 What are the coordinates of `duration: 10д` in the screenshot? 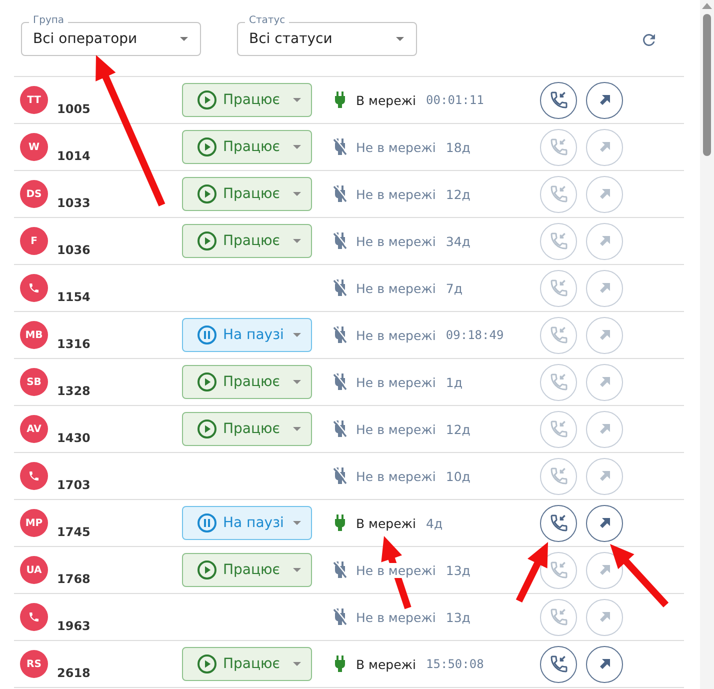 It's located at (458, 476).